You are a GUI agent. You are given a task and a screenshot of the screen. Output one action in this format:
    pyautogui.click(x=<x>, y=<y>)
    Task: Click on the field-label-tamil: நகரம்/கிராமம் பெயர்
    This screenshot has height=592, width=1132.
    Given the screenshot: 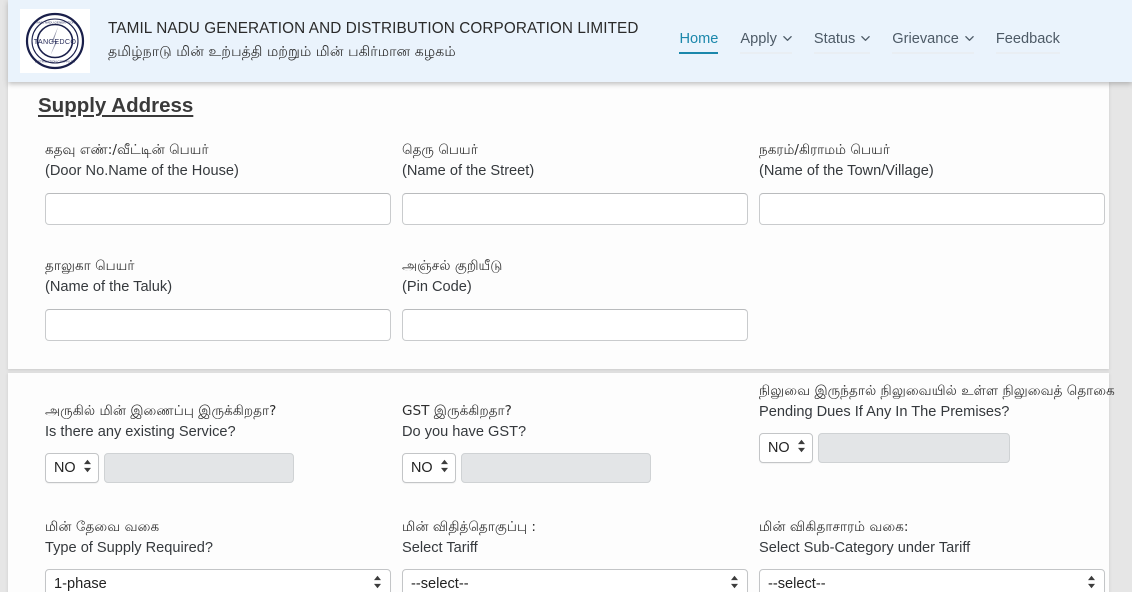 What is the action you would take?
    pyautogui.click(x=824, y=150)
    